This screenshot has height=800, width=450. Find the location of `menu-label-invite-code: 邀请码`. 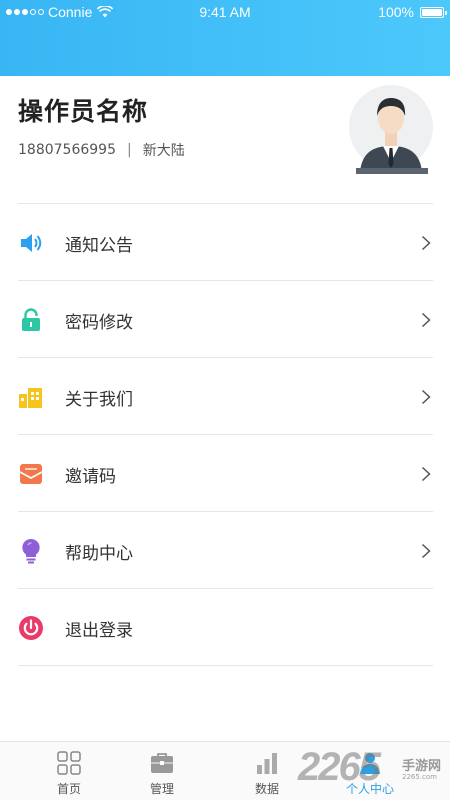

menu-label-invite-code: 邀请码 is located at coordinates (90, 477).